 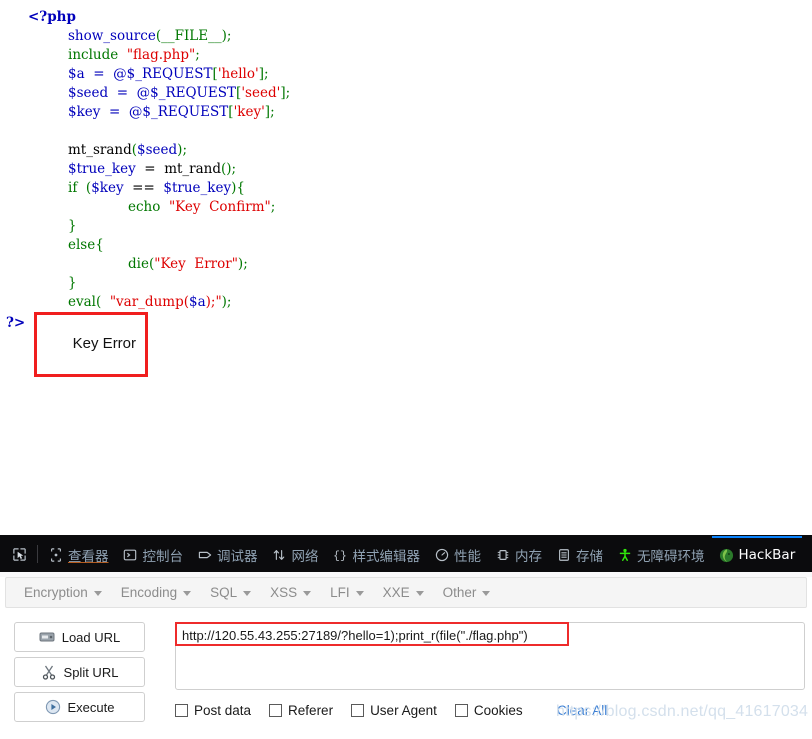 What do you see at coordinates (148, 207) in the screenshot?
I see `code-token: echo` at bounding box center [148, 207].